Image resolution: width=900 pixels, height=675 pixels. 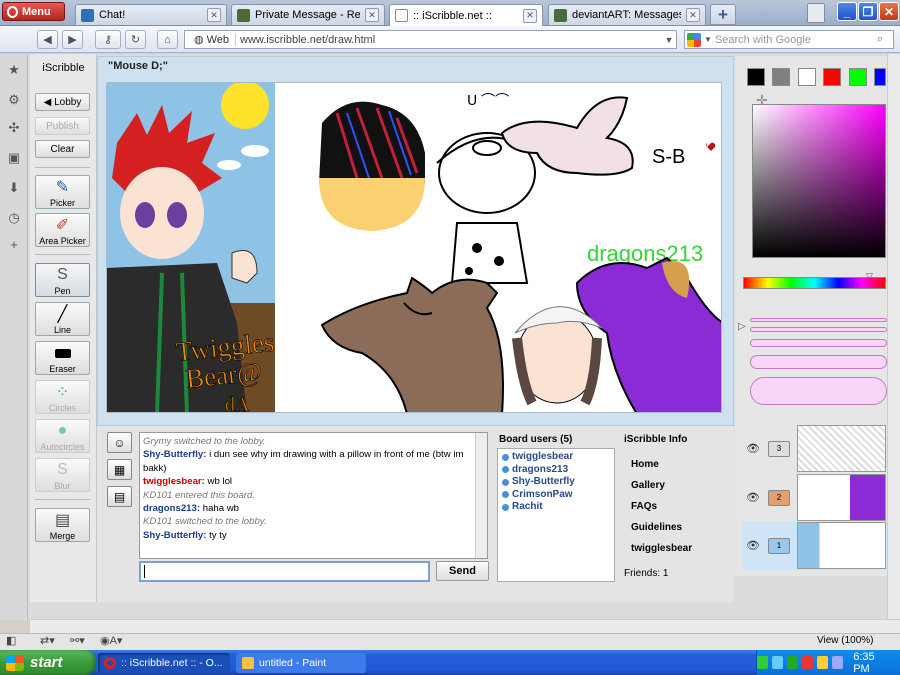 What do you see at coordinates (72, 39) in the screenshot?
I see `forward-button: ▶` at bounding box center [72, 39].